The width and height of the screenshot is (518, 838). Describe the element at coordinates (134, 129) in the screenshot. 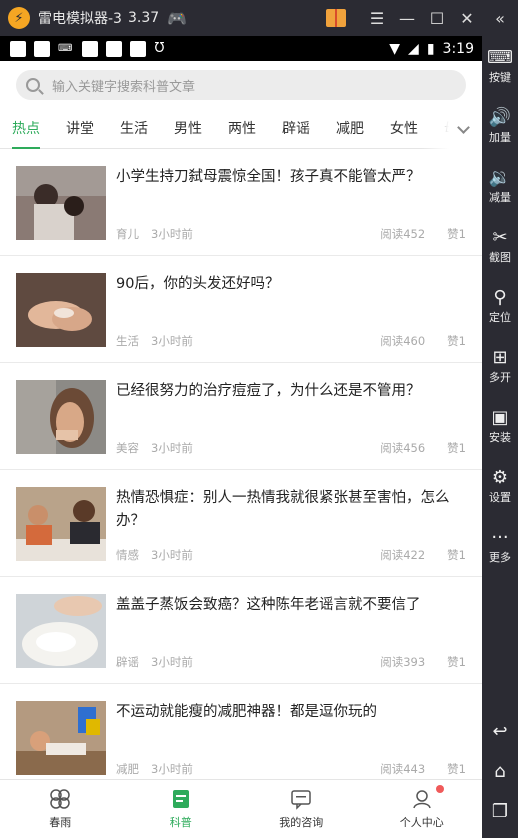

I see `tab-life: 生活` at that location.